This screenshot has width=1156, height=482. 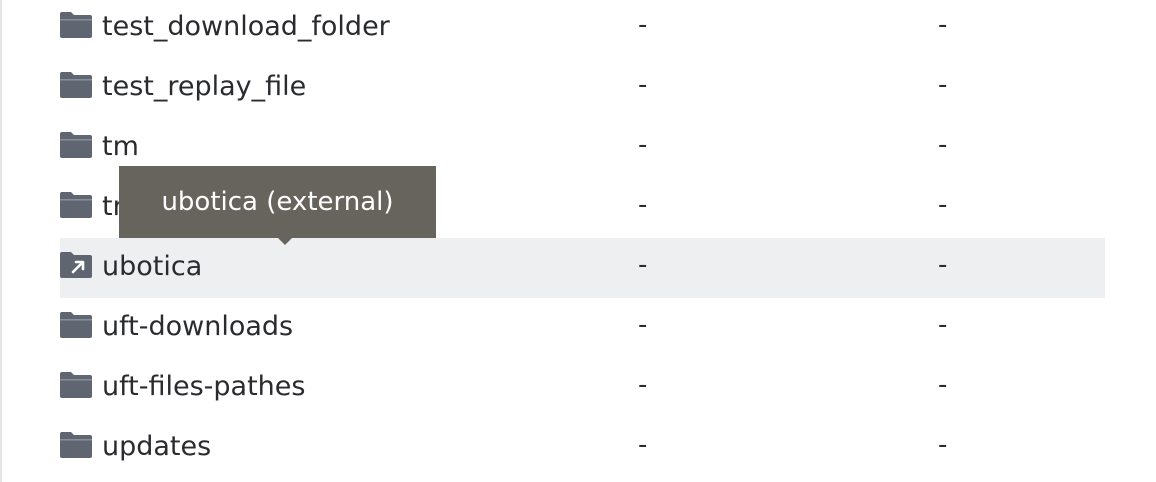 What do you see at coordinates (582, 448) in the screenshot?
I see `file-row-updates: updates - -` at bounding box center [582, 448].